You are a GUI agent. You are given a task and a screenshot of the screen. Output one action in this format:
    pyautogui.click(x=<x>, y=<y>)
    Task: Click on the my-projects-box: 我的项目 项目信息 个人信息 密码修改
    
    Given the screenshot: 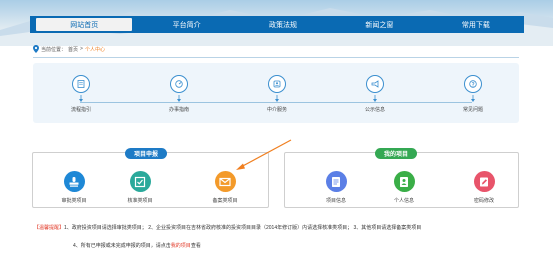 What is the action you would take?
    pyautogui.click(x=401, y=178)
    